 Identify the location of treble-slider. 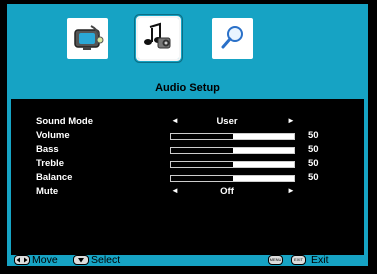
(232, 164).